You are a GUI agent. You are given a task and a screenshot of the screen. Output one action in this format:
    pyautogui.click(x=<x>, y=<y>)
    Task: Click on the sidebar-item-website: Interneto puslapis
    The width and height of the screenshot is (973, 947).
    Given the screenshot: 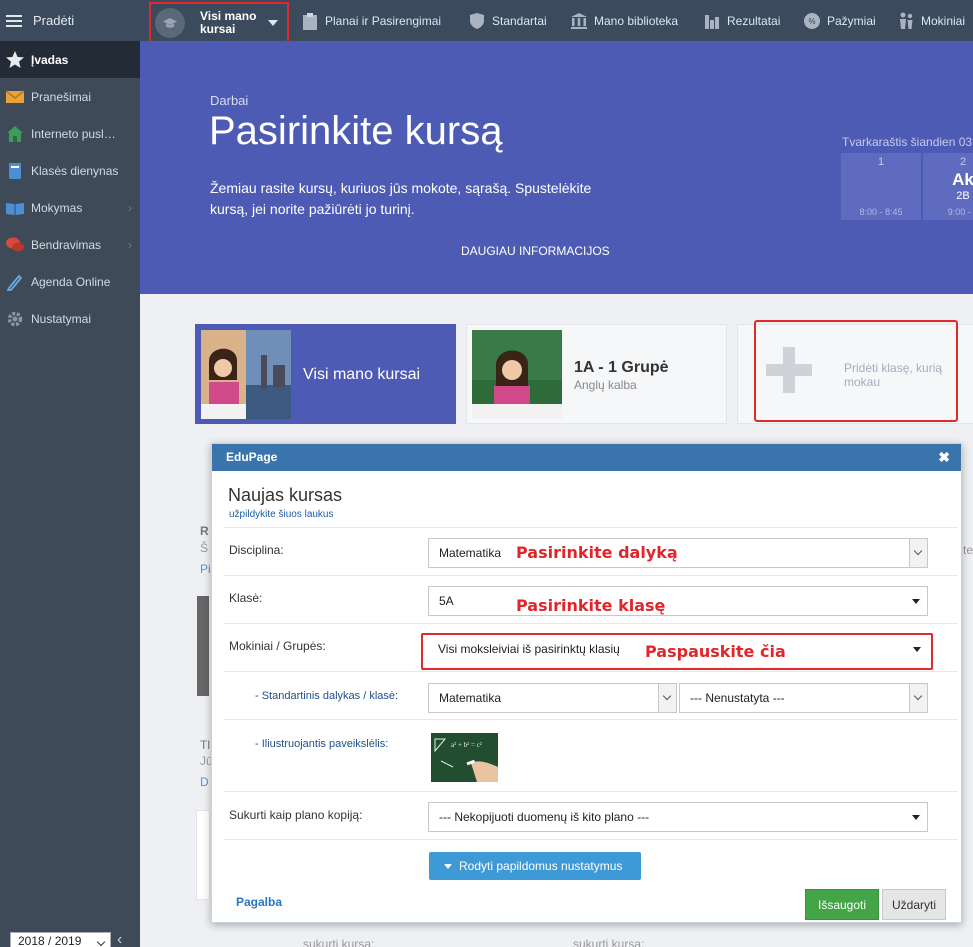 What is the action you would take?
    pyautogui.click(x=70, y=133)
    